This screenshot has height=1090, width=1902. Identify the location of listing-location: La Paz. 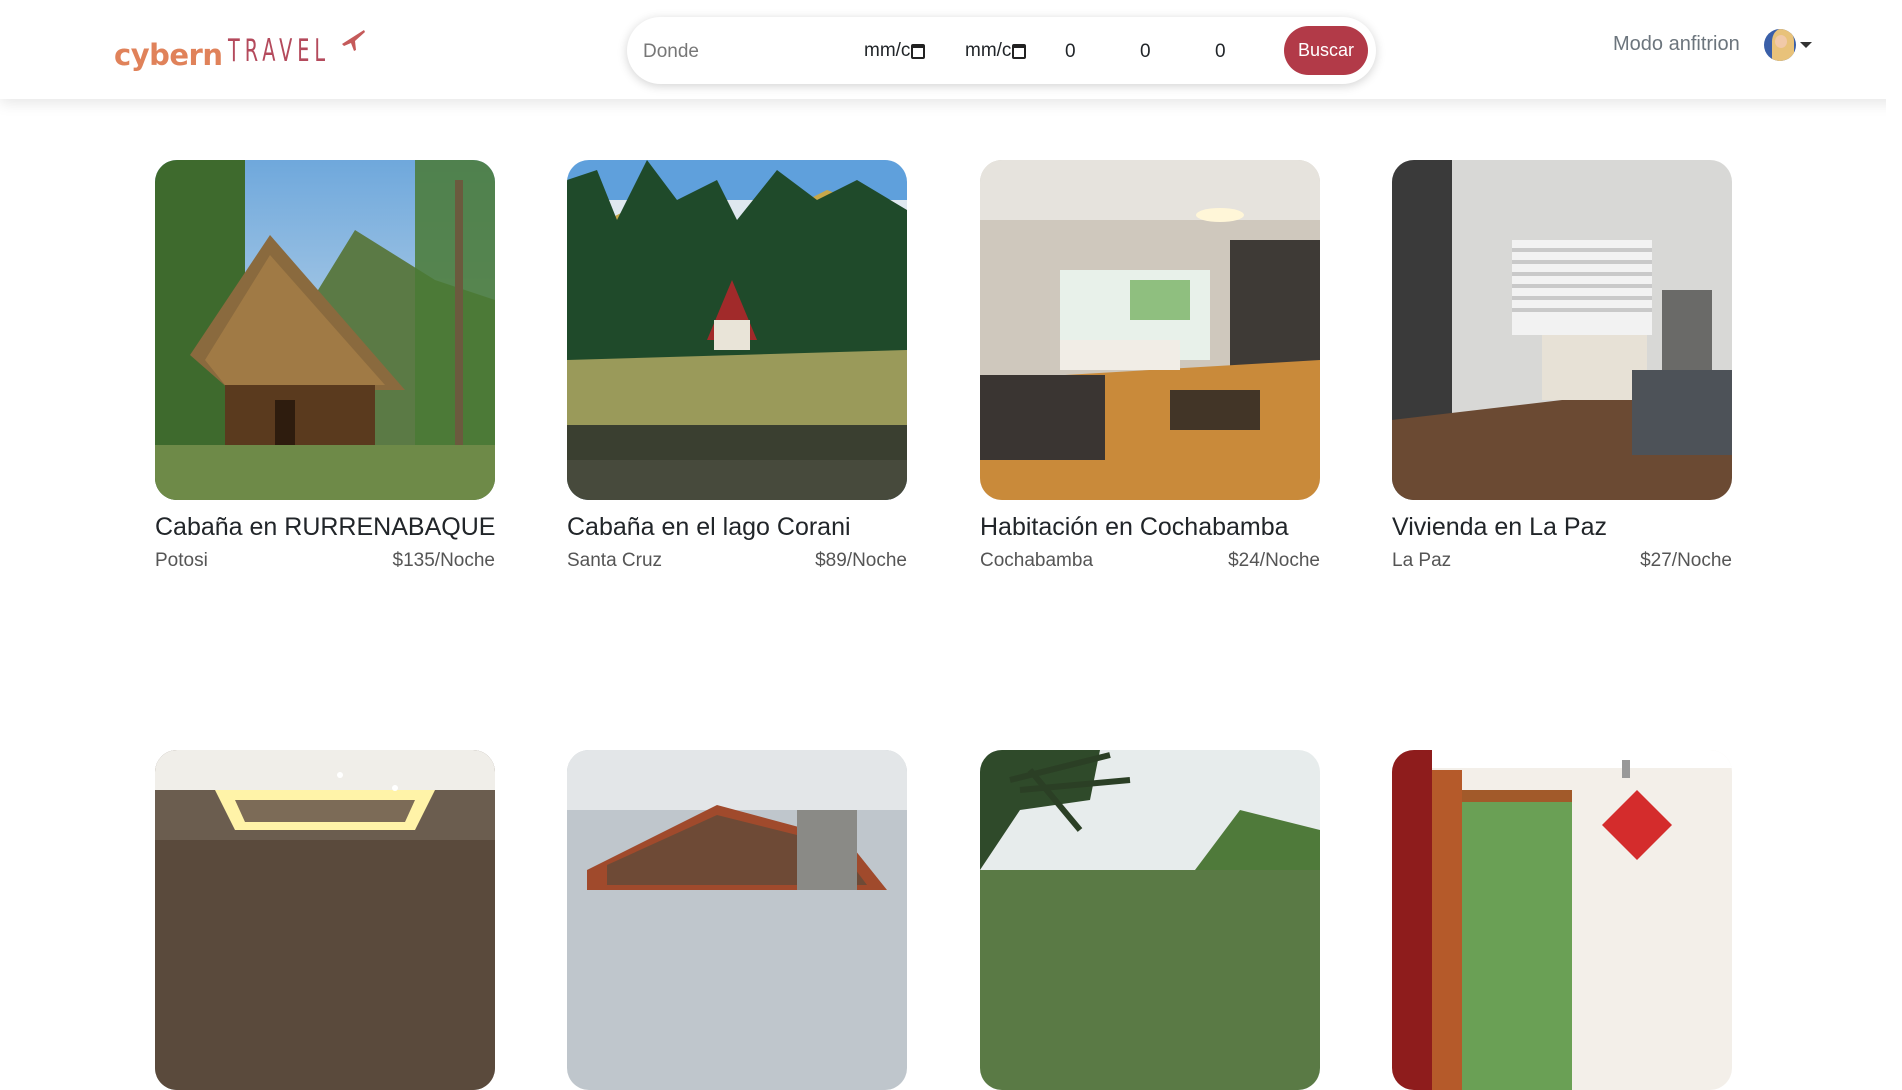
(1422, 560).